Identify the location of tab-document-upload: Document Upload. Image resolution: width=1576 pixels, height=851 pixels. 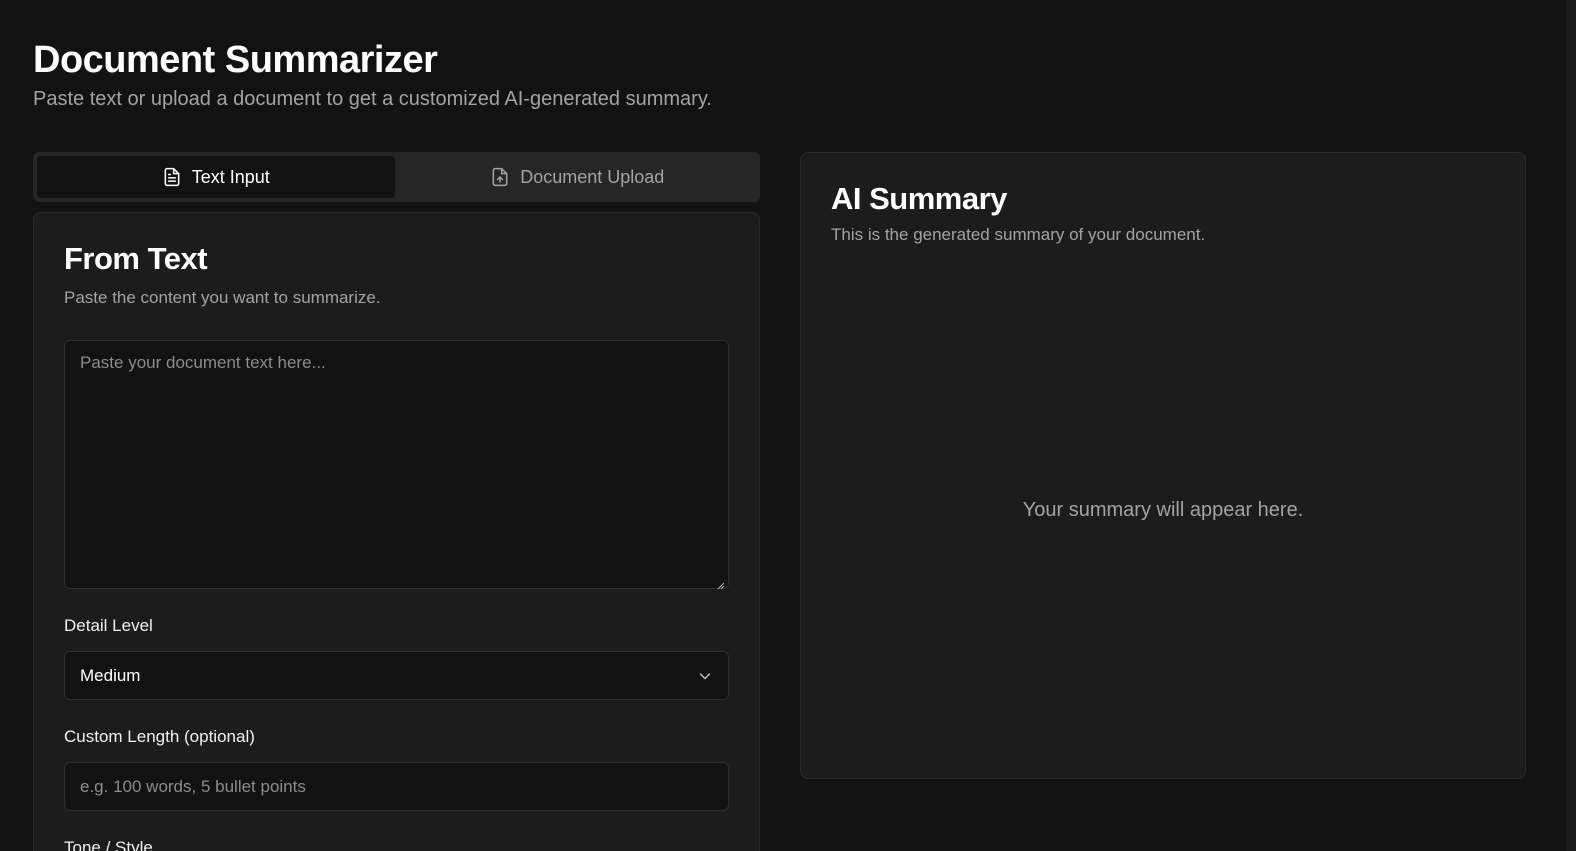
(578, 177).